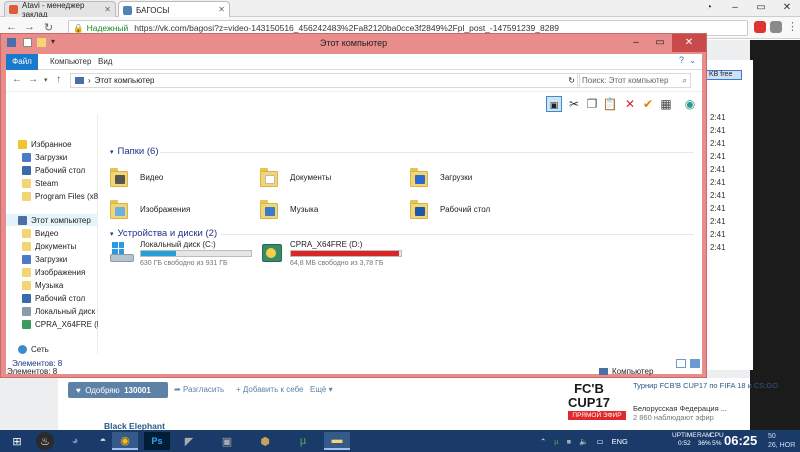 The width and height of the screenshot is (800, 452). I want to click on more-button: Ещё ▾, so click(321, 389).